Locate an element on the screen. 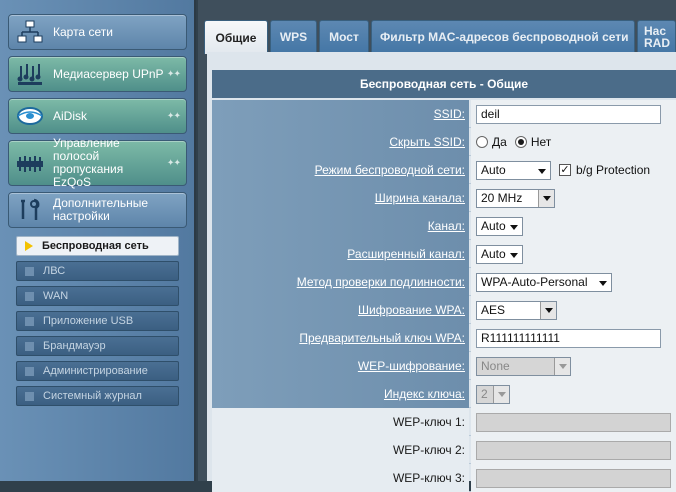 The image size is (676, 492). channel-bandwidth-label: Ширина канала: is located at coordinates (340, 198).